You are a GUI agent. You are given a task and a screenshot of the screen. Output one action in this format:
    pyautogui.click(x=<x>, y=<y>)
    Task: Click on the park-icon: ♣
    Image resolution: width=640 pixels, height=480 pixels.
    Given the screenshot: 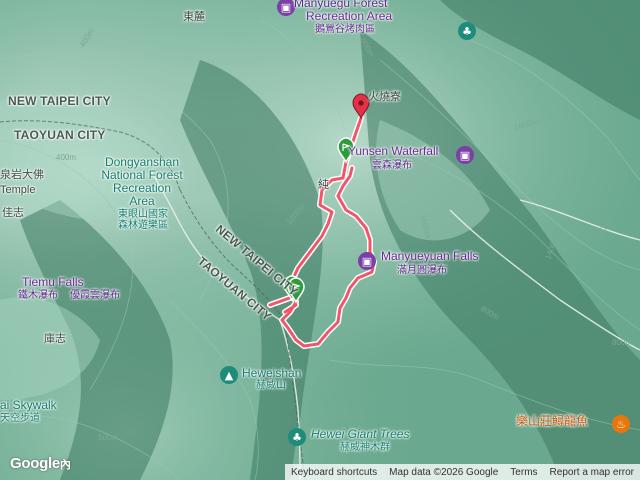 What is the action you would take?
    pyautogui.click(x=467, y=31)
    